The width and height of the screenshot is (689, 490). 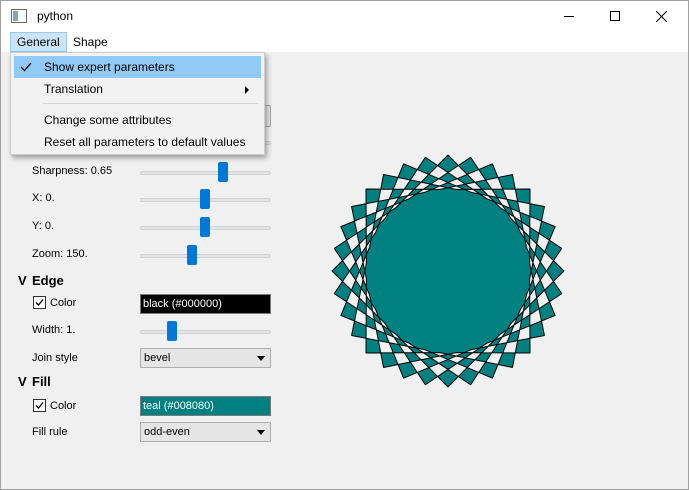 I want to click on maximize-button, so click(x=615, y=16).